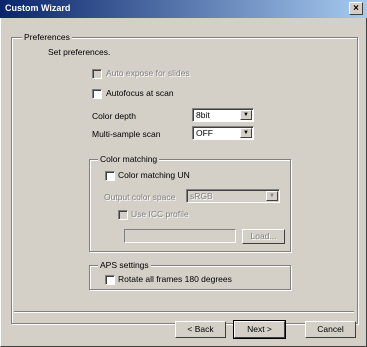 This screenshot has width=367, height=347. Describe the element at coordinates (38, 8) in the screenshot. I see `window-title: Custom Wizard` at that location.